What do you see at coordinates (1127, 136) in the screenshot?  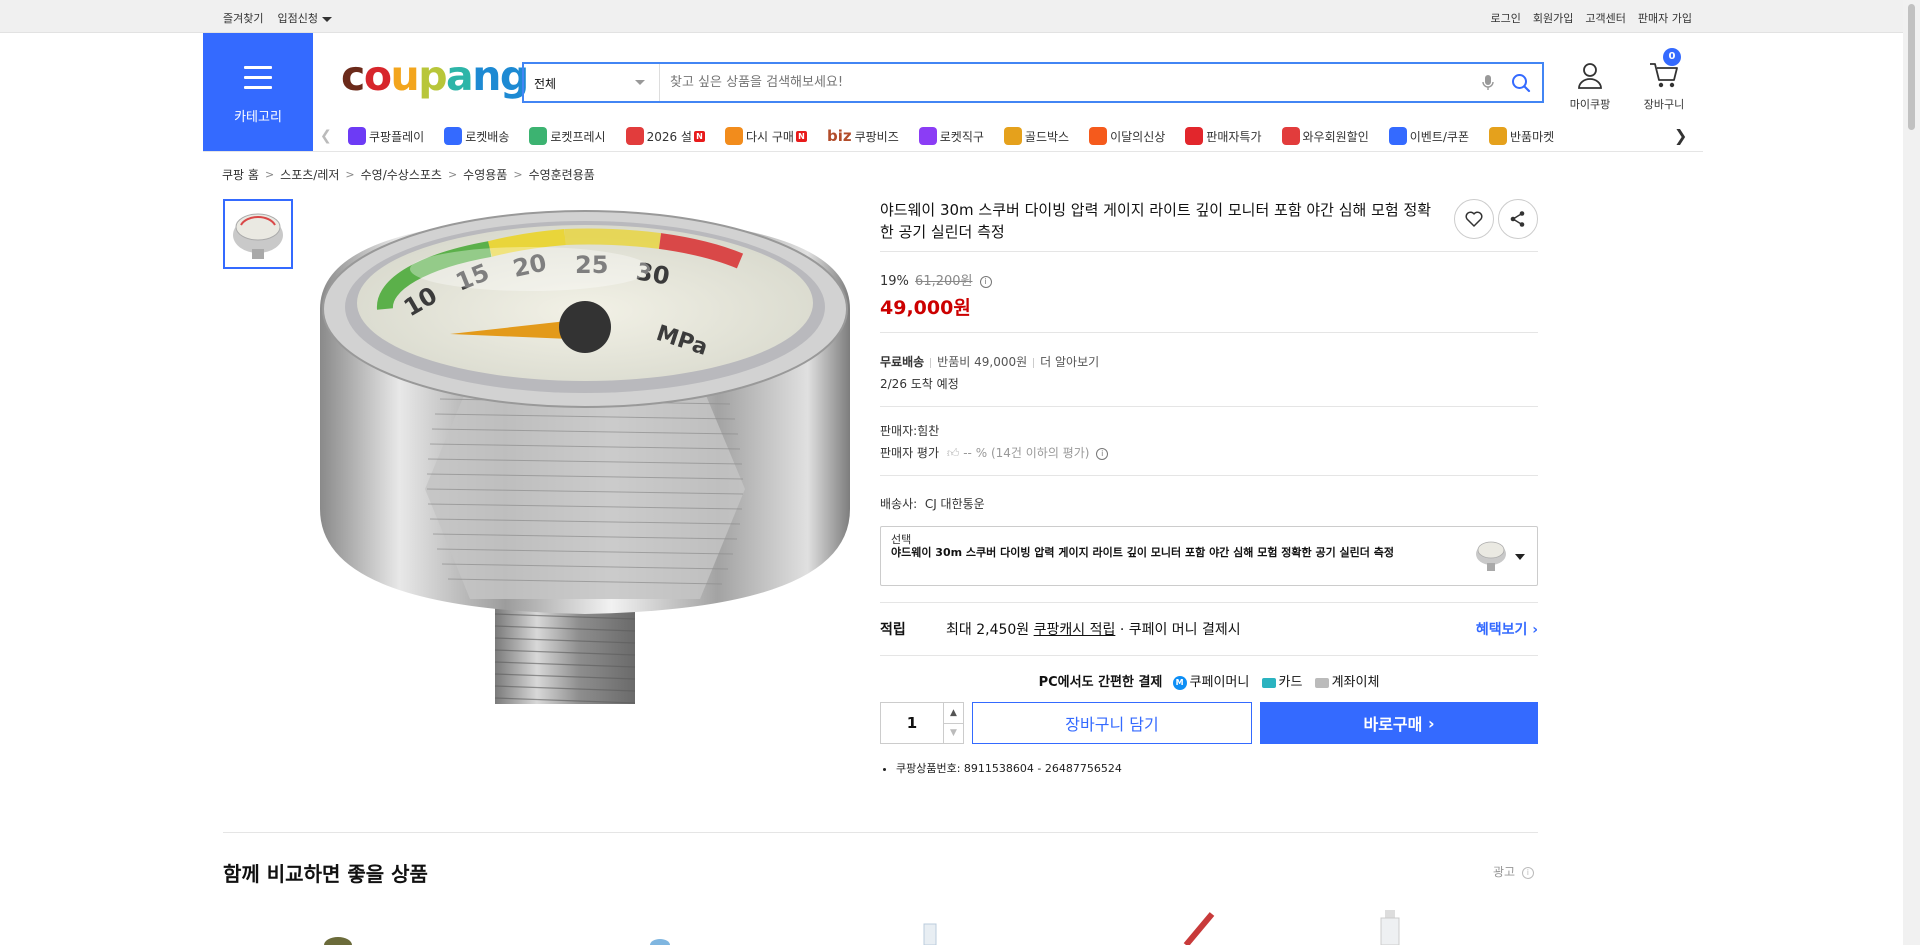 I see `shortcut-item: 이달의신상` at bounding box center [1127, 136].